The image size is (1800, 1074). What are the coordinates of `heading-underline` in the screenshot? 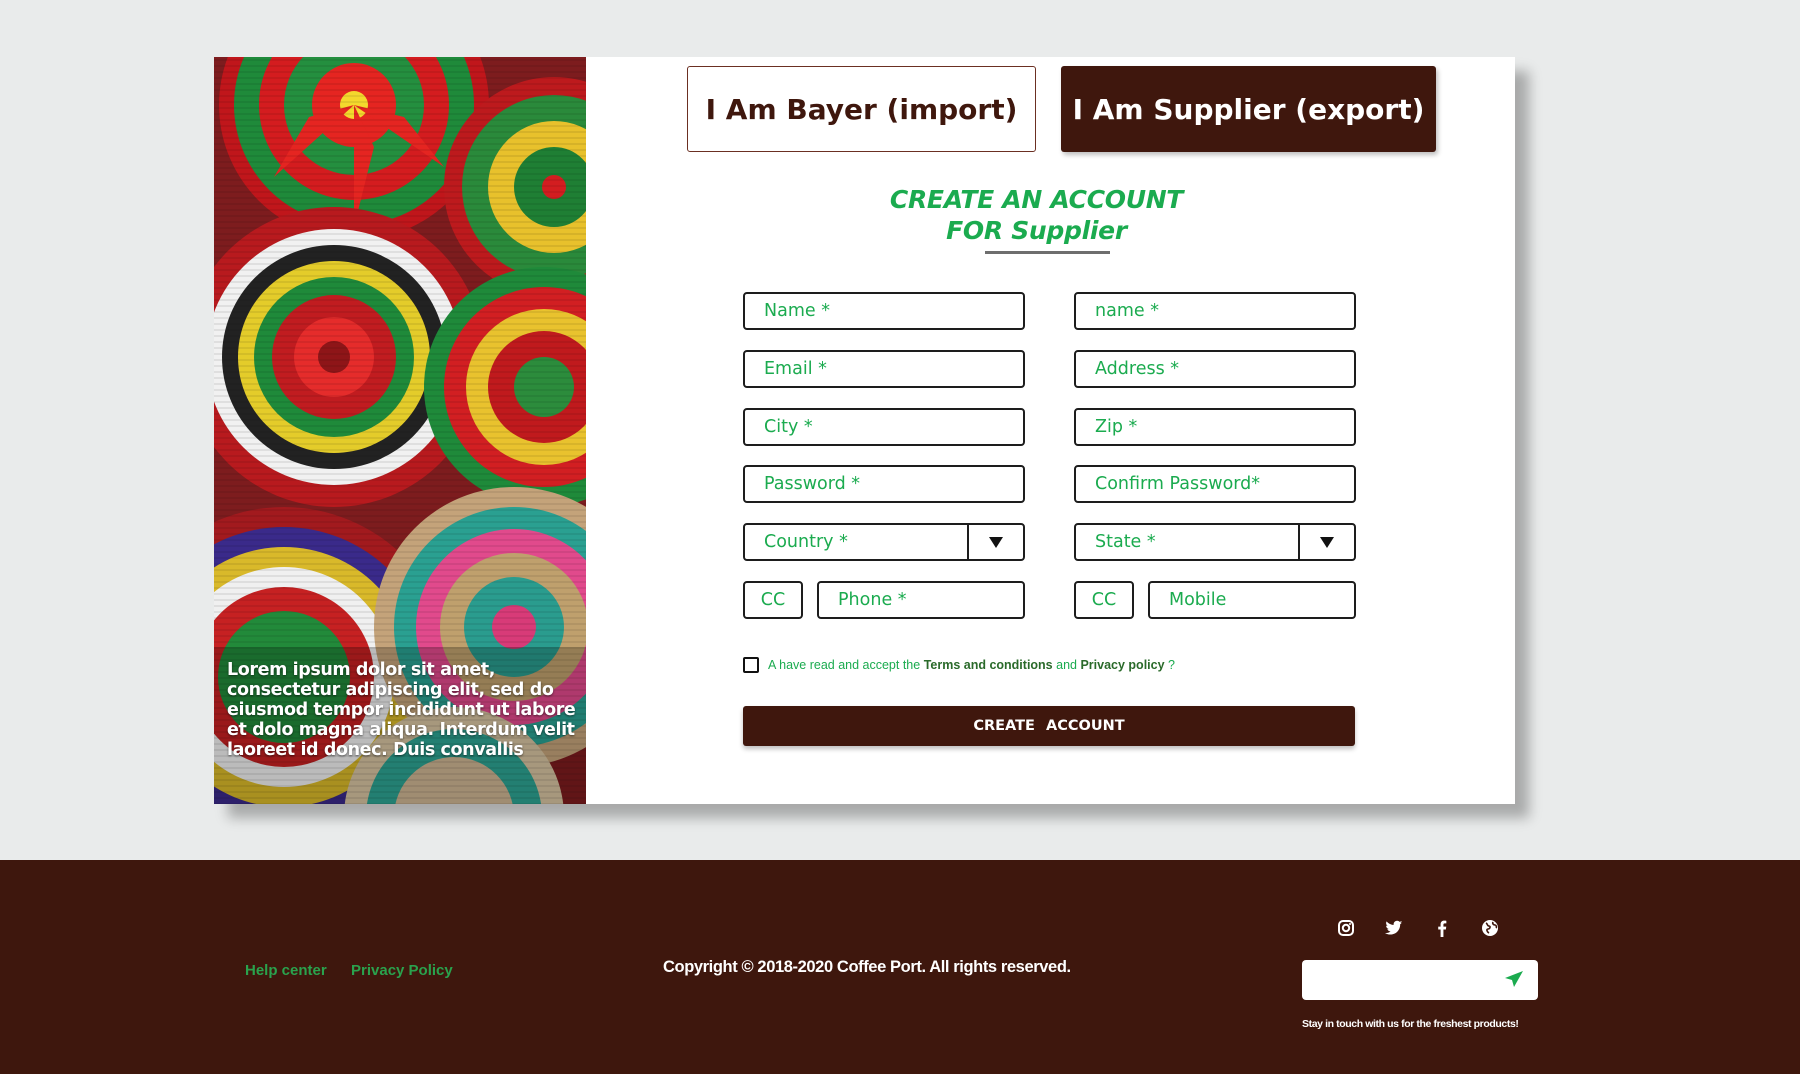 It's located at (1047, 252).